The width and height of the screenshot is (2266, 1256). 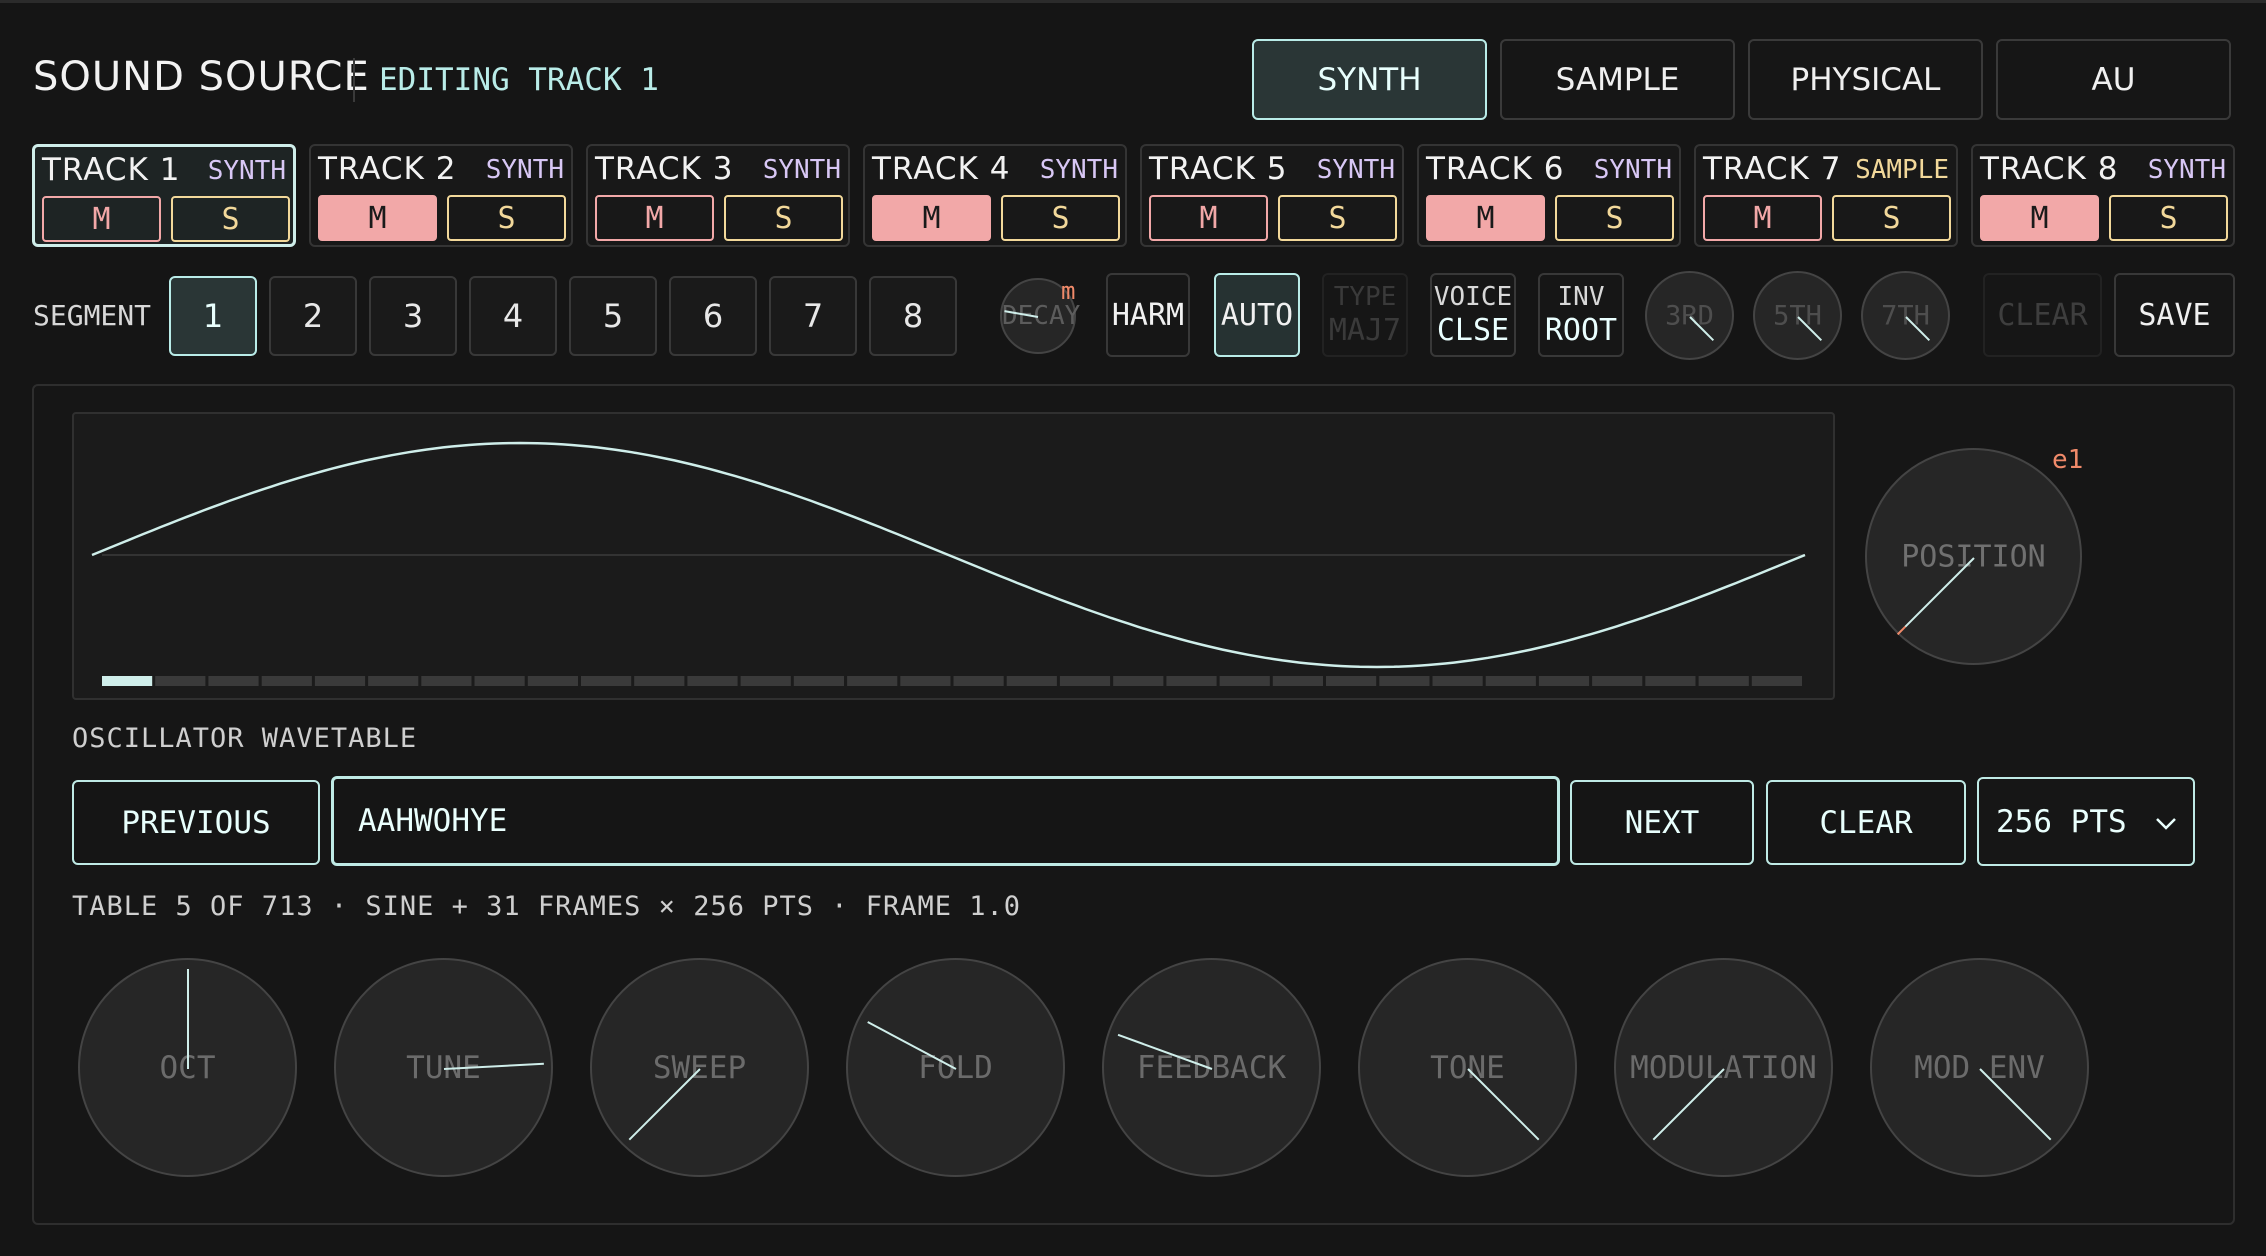 What do you see at coordinates (1581, 315) in the screenshot?
I see `inversion-button: INV ROOT` at bounding box center [1581, 315].